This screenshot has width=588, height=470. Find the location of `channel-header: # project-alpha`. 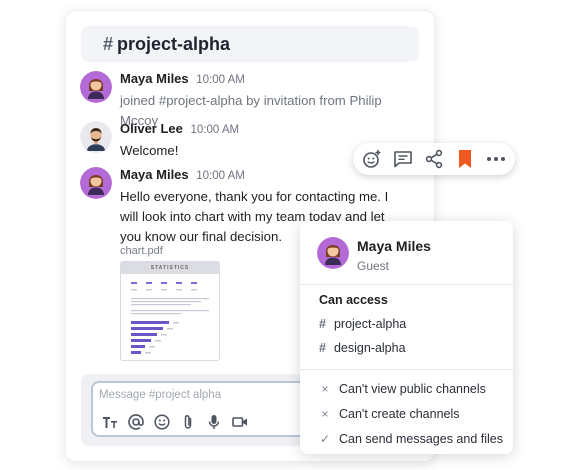

channel-header: # project-alpha is located at coordinates (250, 44).